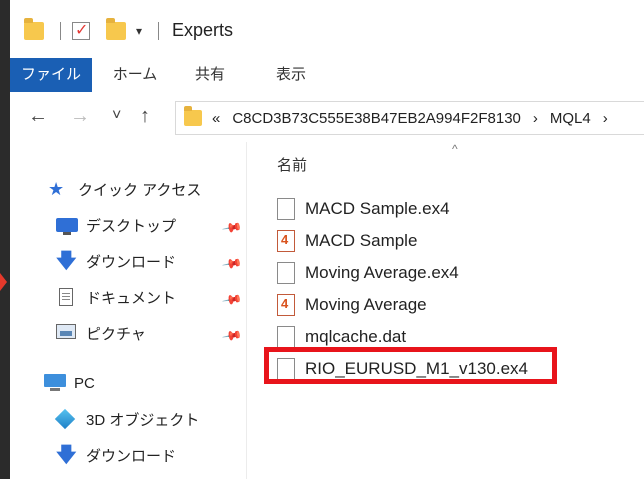  I want to click on title-bar: ✓ ▾ Experts, so click(327, 30).